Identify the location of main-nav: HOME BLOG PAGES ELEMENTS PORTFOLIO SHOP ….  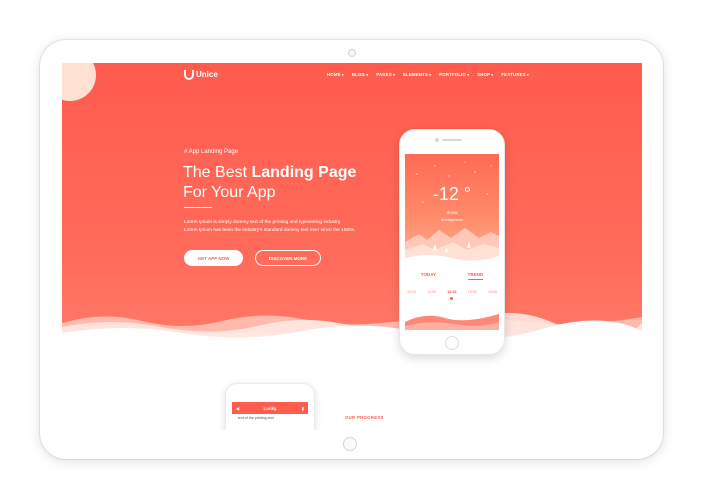
(428, 74).